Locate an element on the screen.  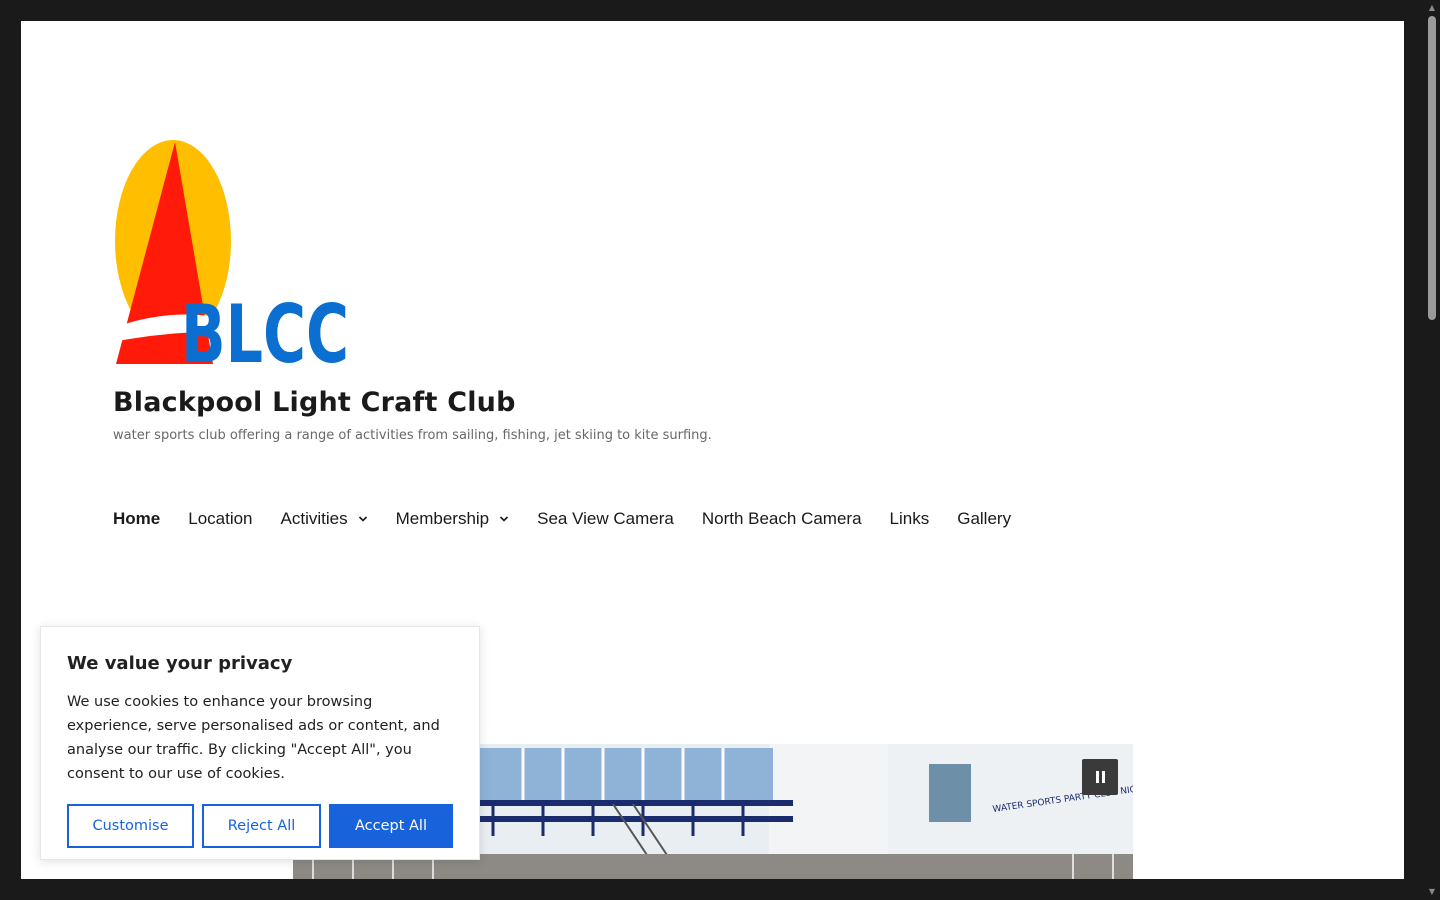
cookie-title: We value your privacy is located at coordinates (180, 663).